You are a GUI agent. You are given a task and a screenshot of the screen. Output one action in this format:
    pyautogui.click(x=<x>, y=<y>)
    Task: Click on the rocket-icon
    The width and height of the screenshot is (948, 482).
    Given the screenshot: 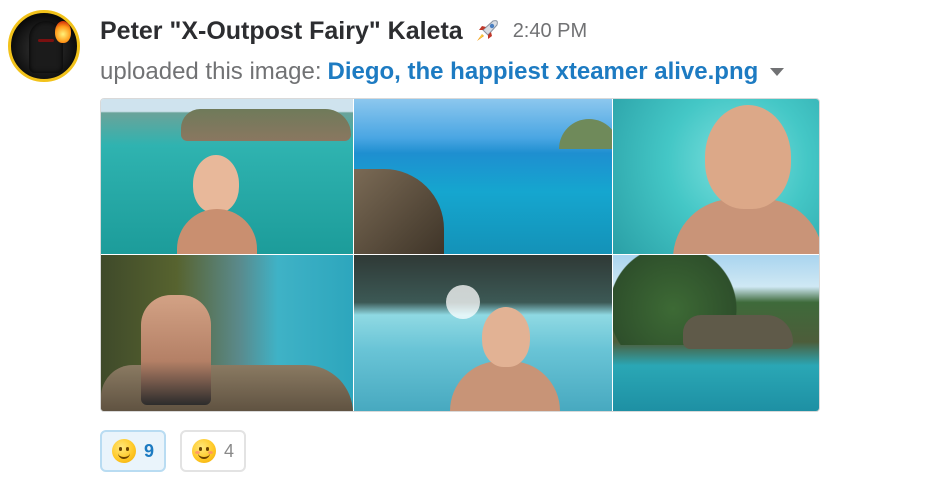 What is the action you would take?
    pyautogui.click(x=487, y=30)
    